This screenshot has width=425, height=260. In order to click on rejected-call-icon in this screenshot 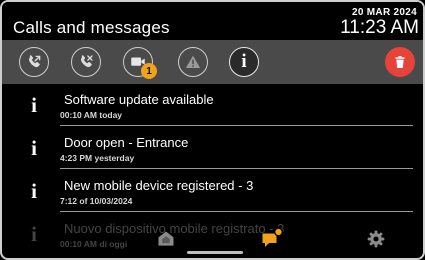, I will do `click(87, 61)`.